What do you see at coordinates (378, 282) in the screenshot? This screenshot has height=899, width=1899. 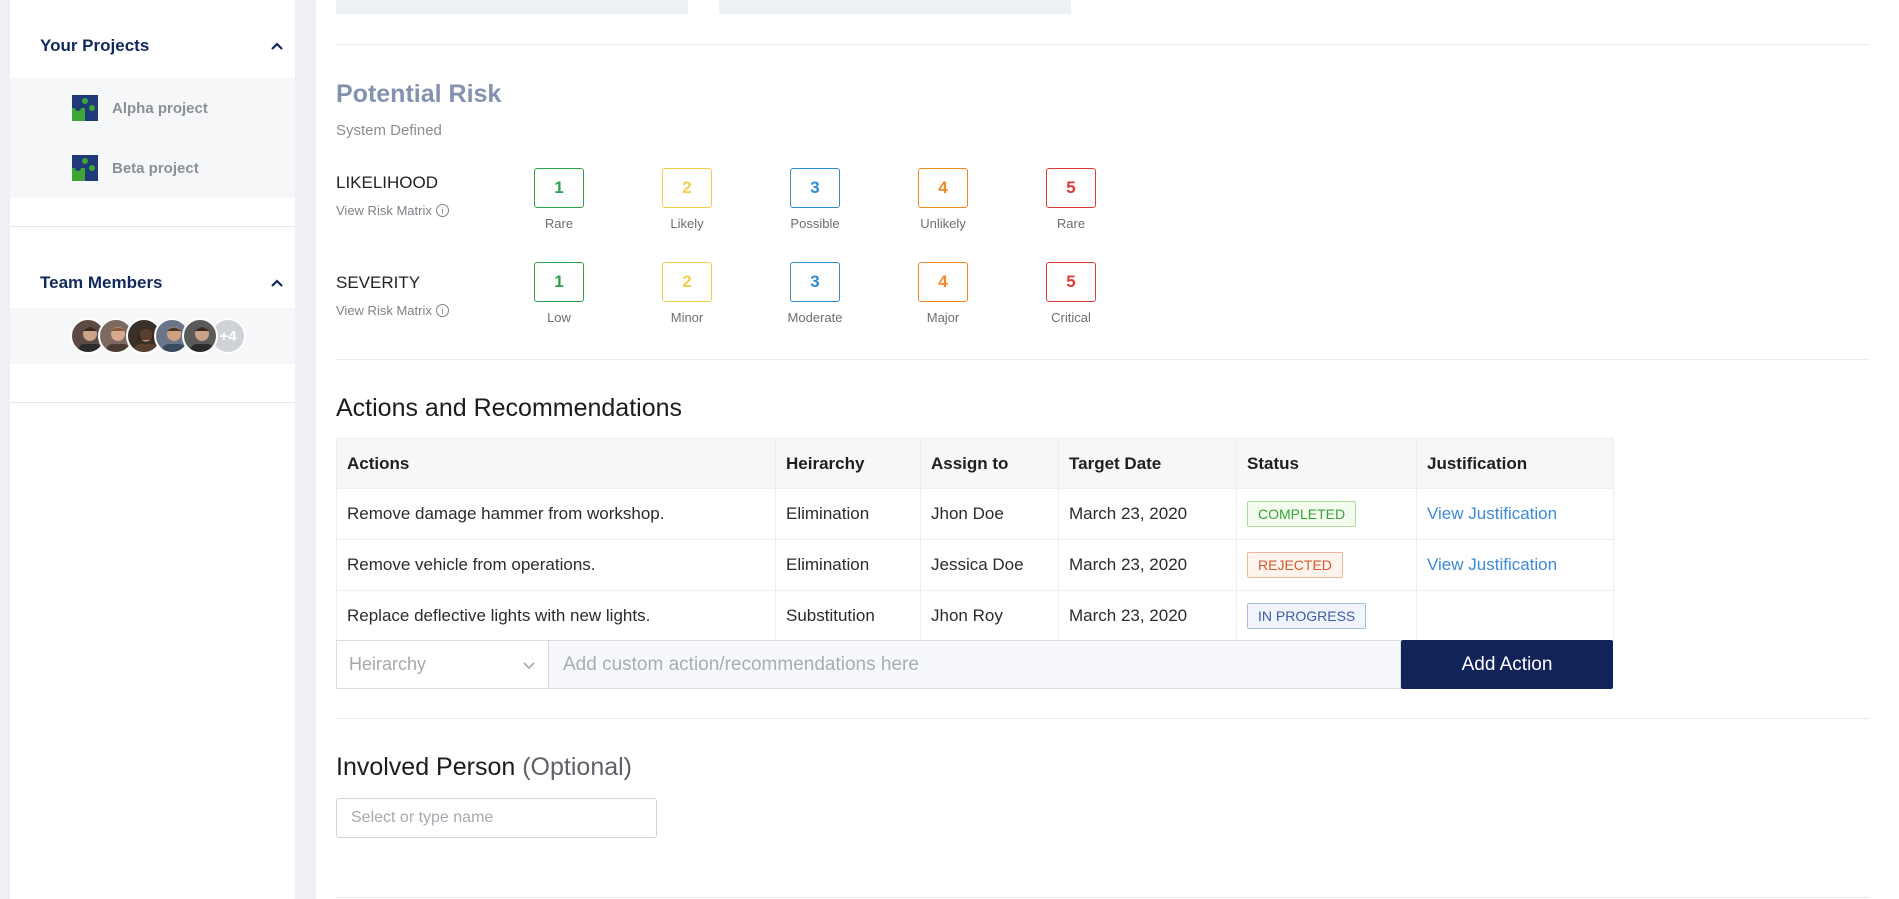 I see `severity-label: SEVERITY` at bounding box center [378, 282].